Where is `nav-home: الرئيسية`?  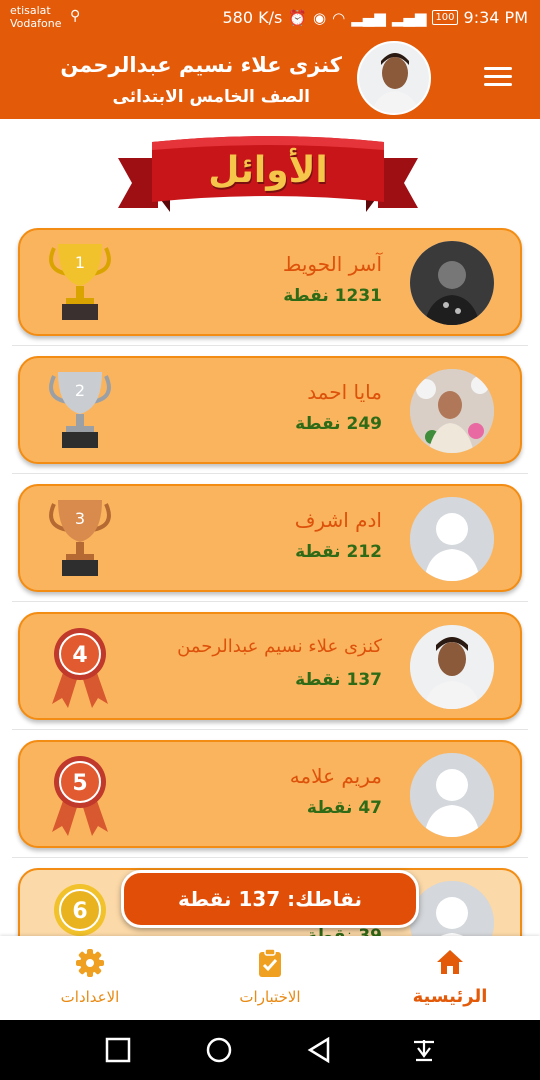 nav-home: الرئيسية is located at coordinates (450, 977).